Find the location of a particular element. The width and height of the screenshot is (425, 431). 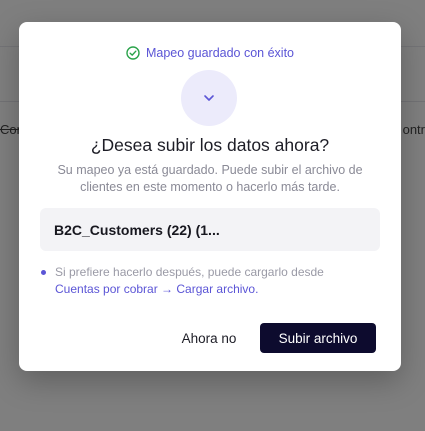

status-badge is located at coordinates (209, 98).